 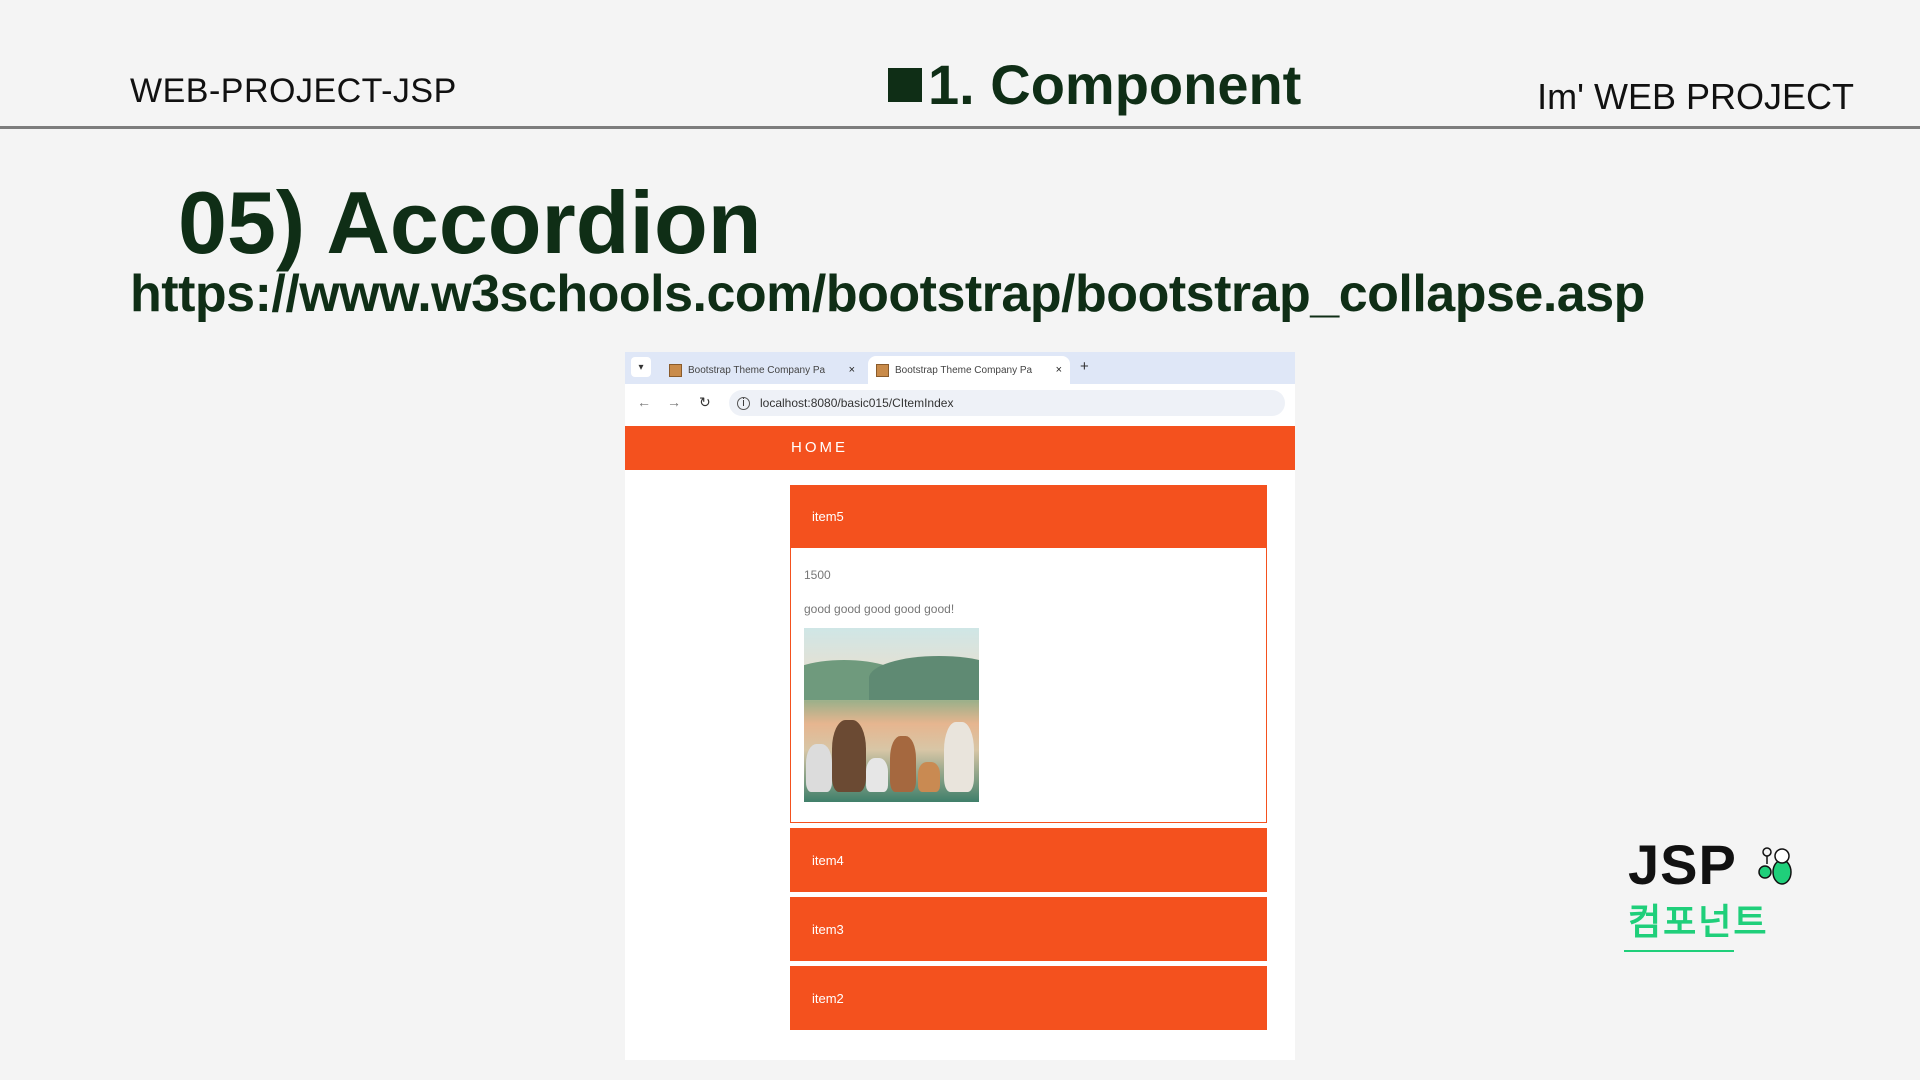 I want to click on logo-korean-text: 컴포넌트, so click(x=1698, y=921).